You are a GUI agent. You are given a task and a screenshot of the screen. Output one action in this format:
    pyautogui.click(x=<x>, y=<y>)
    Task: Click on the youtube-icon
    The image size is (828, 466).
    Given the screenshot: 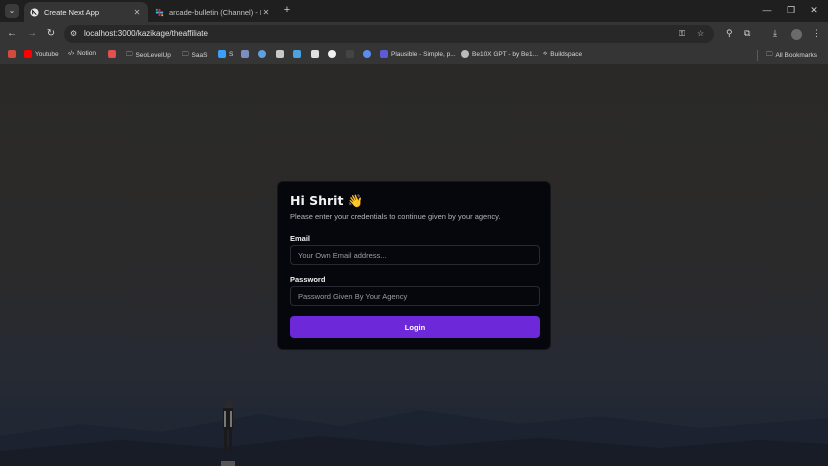 What is the action you would take?
    pyautogui.click(x=28, y=54)
    